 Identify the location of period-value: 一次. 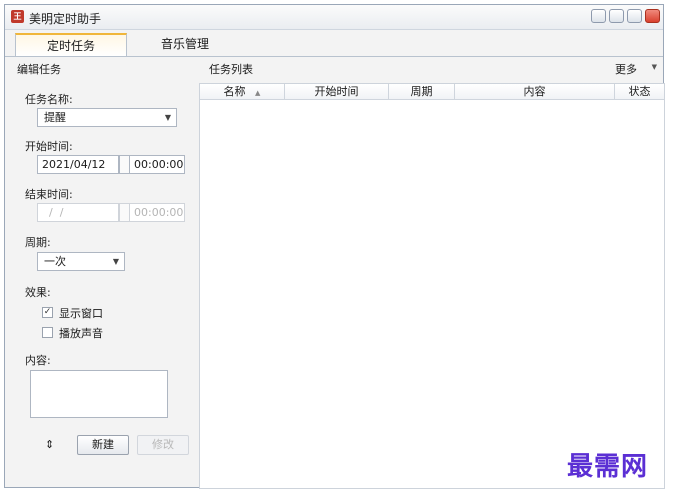
(55, 261).